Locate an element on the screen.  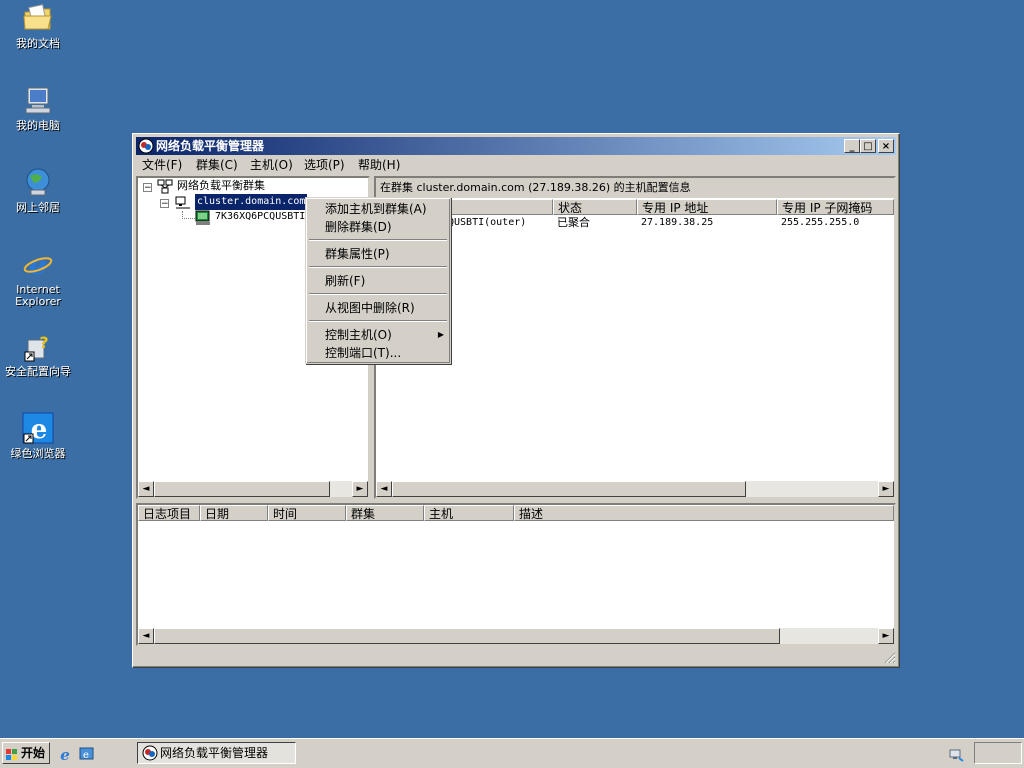
taskbar: 开始 e e 网络负载平衡管理器 is located at coordinates (512, 753).